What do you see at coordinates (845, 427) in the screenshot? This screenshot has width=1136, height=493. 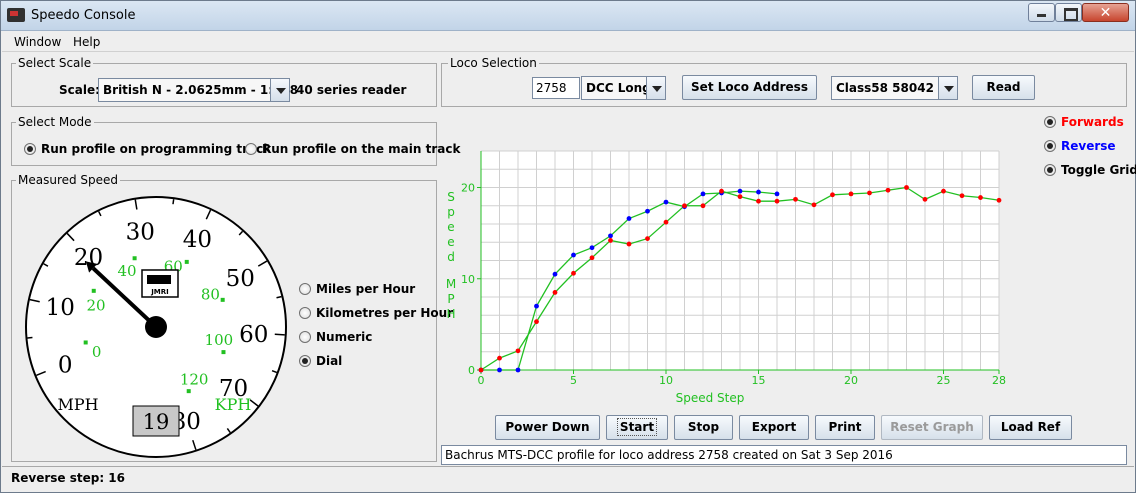 I see `print-button: Print` at bounding box center [845, 427].